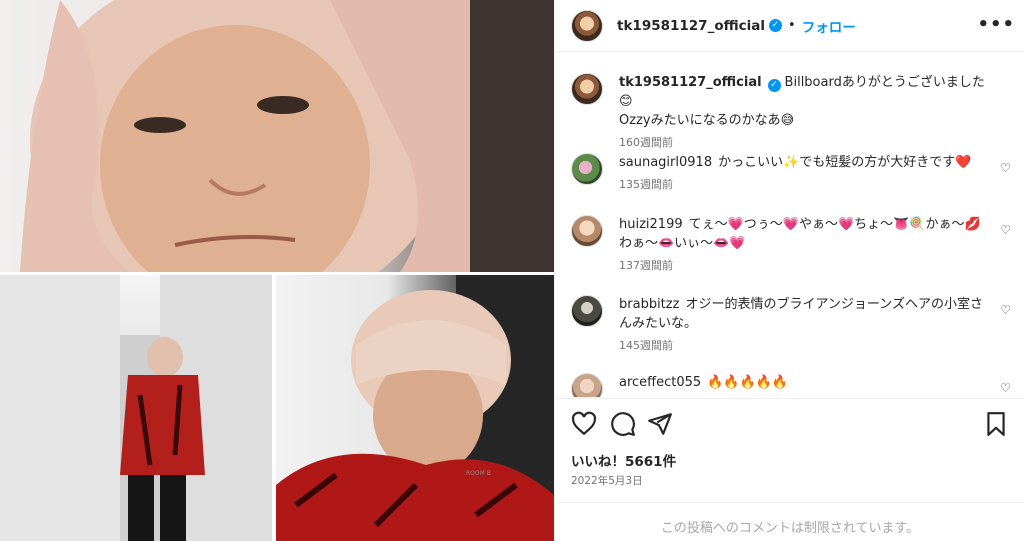 The image size is (1024, 541). What do you see at coordinates (996, 424) in the screenshot?
I see `bookmark-icon` at bounding box center [996, 424].